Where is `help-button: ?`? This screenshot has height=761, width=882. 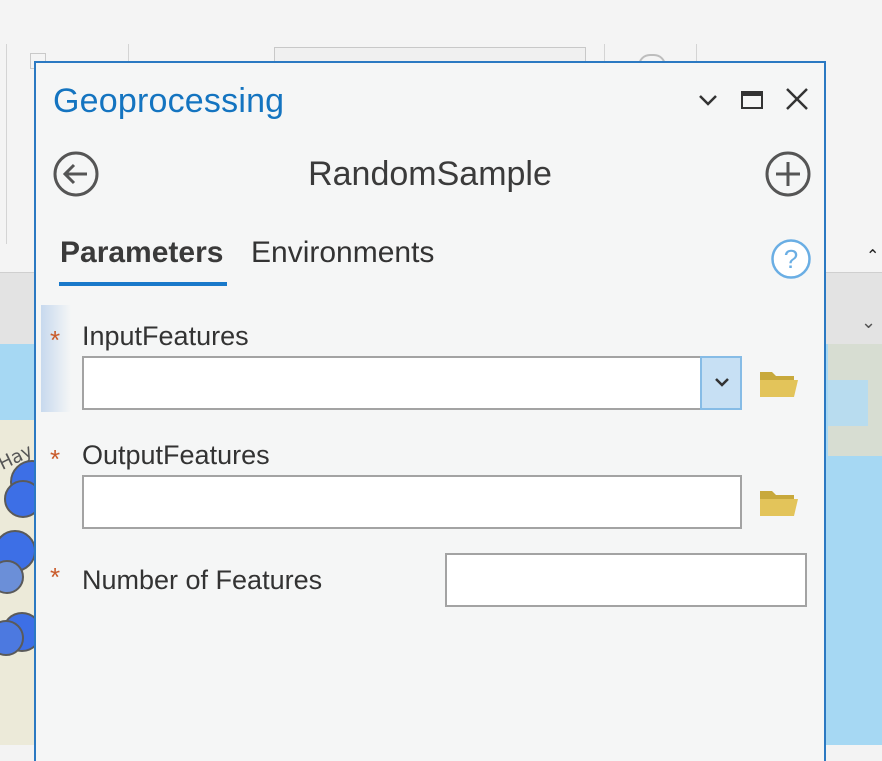 help-button: ? is located at coordinates (791, 259).